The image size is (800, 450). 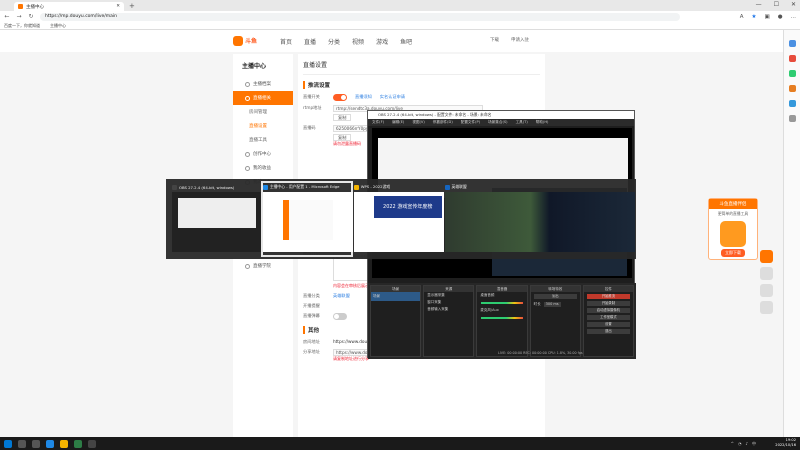 What do you see at coordinates (494, 40) in the screenshot?
I see `download-link: 下载` at bounding box center [494, 40].